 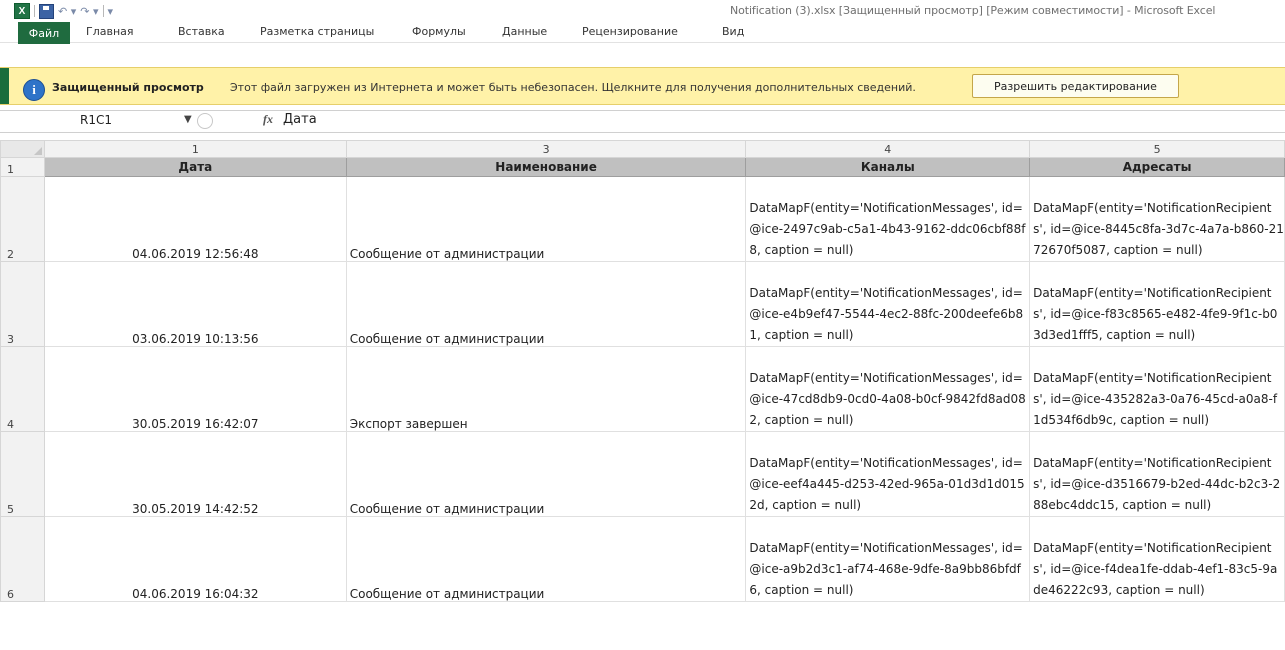 I want to click on column-header: 5, so click(x=1157, y=149).